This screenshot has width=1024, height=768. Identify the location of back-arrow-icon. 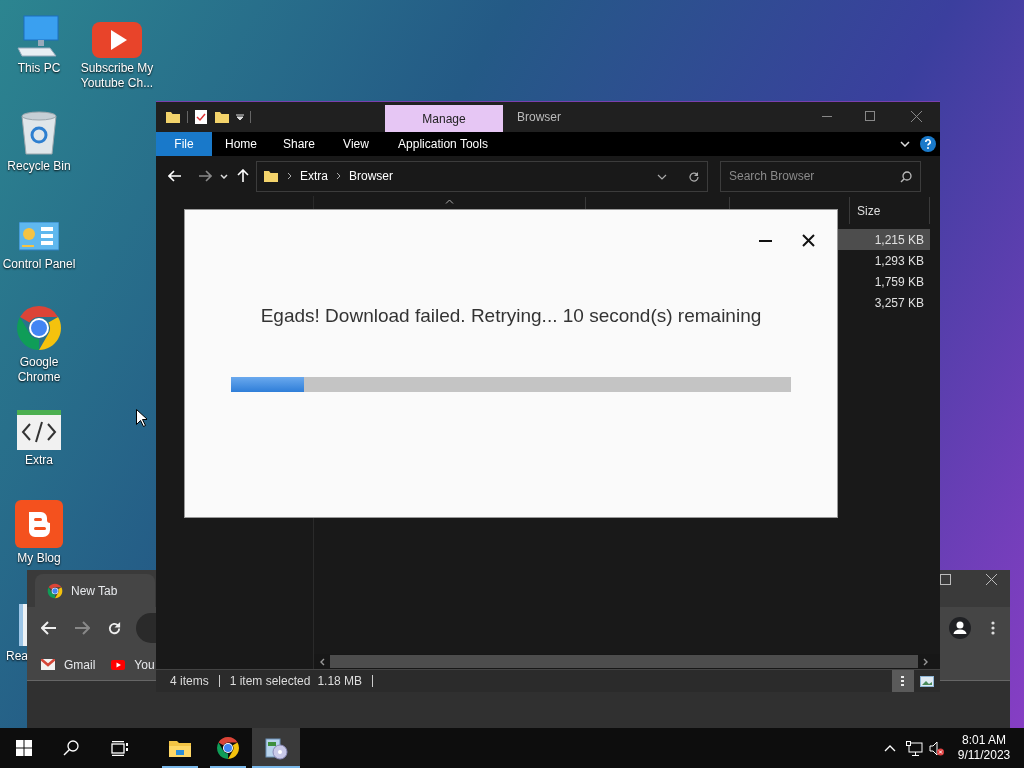
(49, 628).